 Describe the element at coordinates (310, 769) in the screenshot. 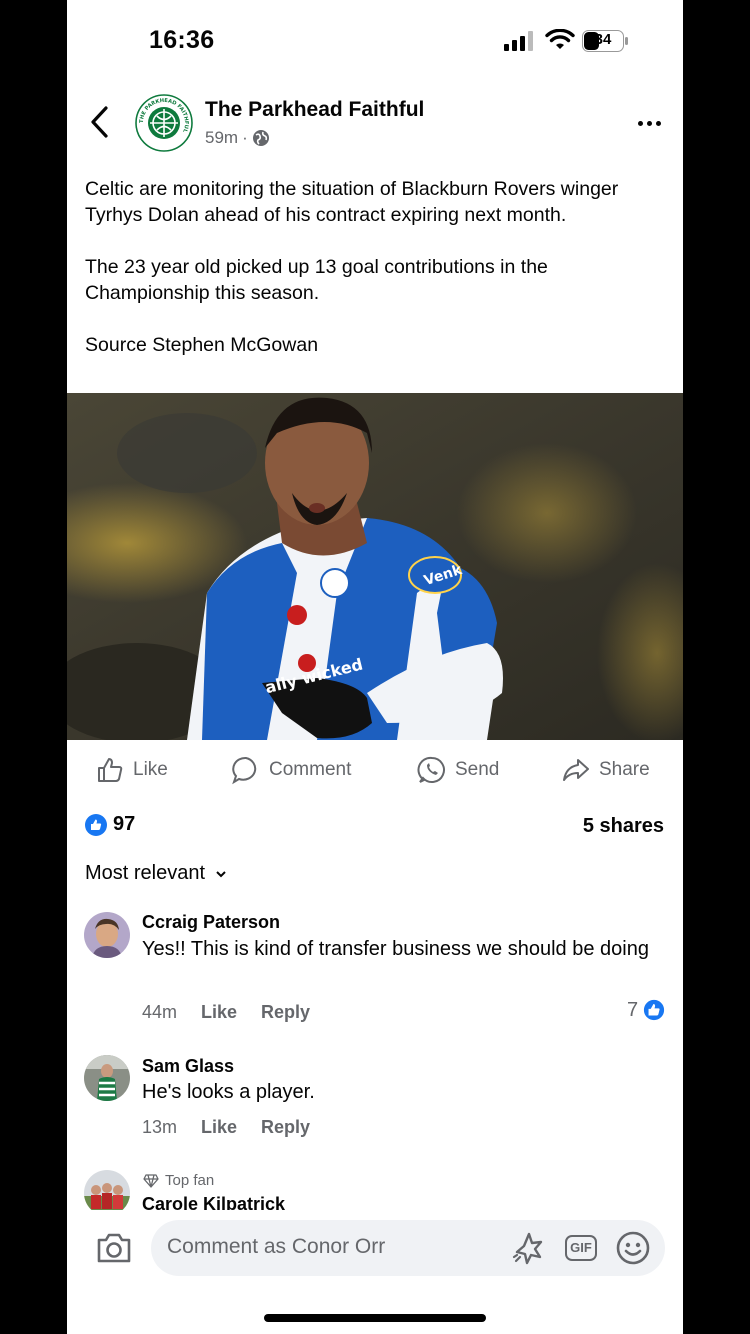

I see `comment-label: Comment` at that location.